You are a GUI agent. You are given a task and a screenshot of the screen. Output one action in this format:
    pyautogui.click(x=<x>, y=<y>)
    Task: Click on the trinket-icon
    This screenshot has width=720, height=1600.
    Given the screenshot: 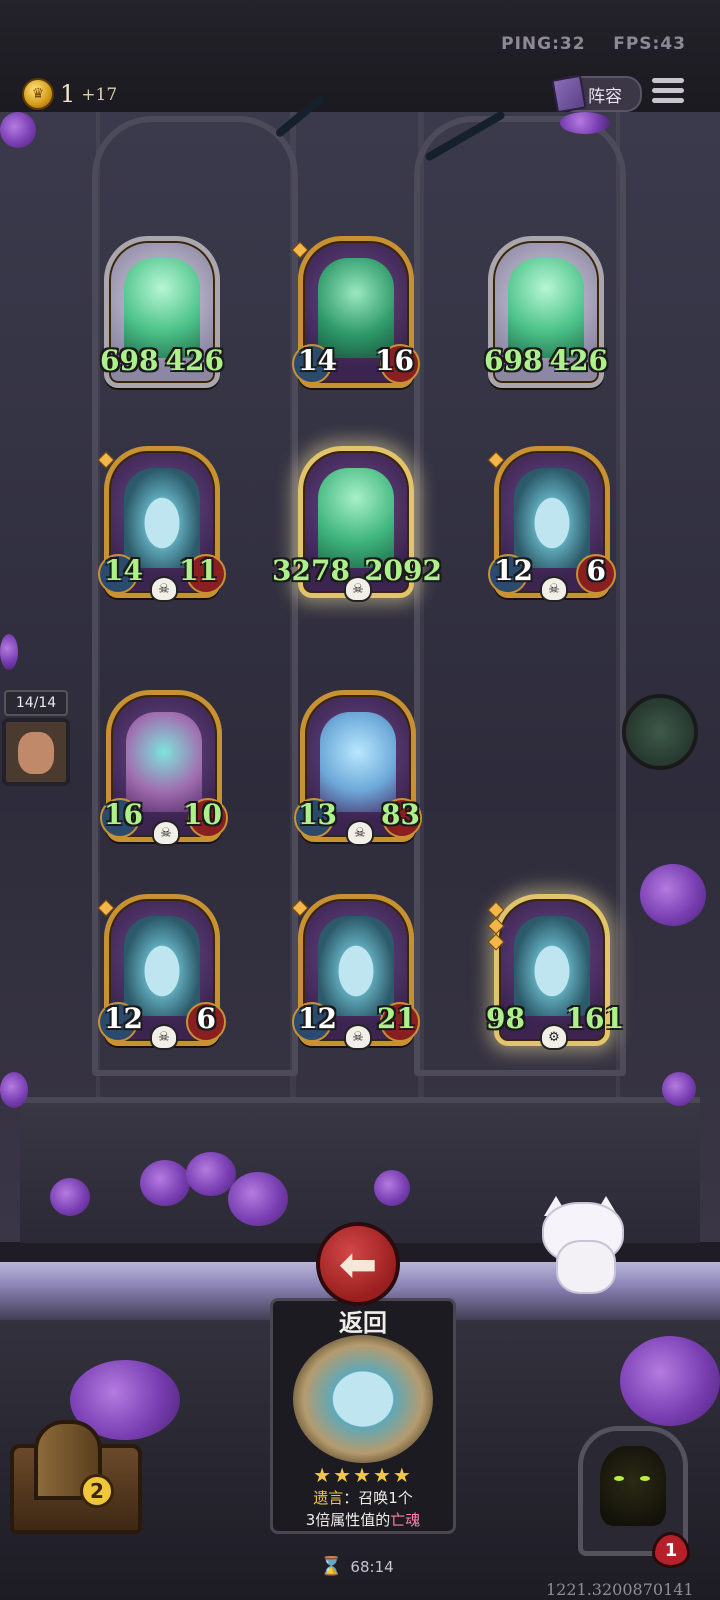 What is the action you would take?
    pyautogui.click(x=660, y=732)
    